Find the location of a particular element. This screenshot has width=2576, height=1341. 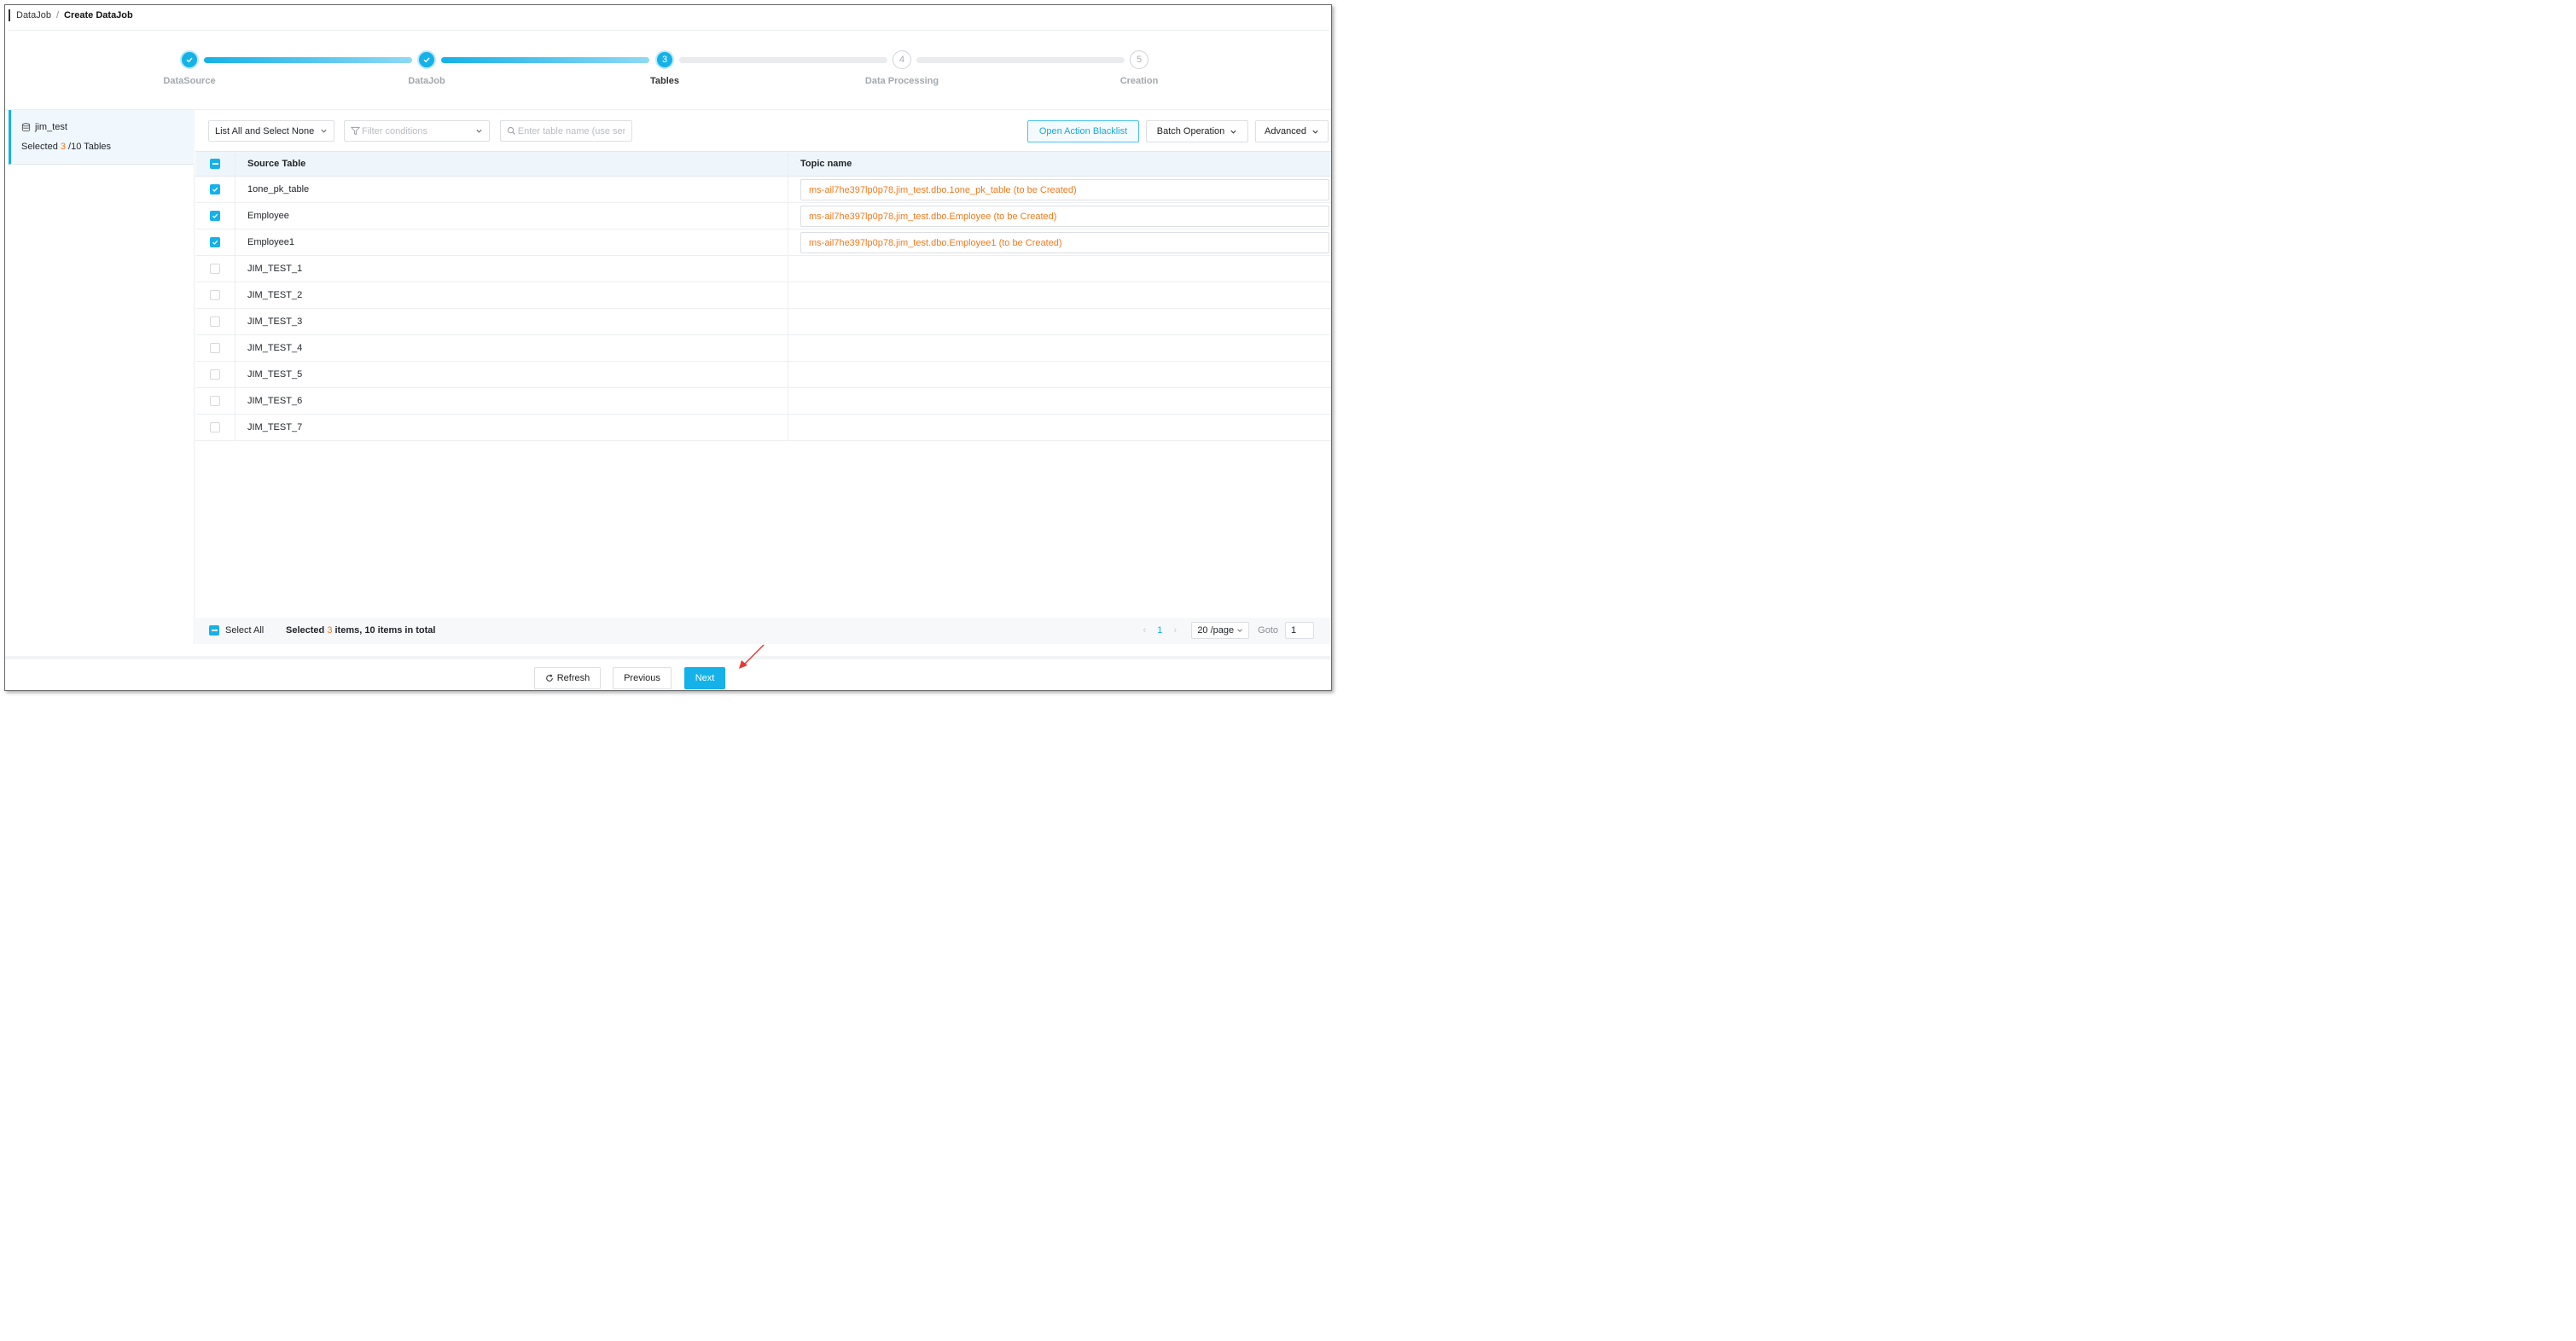

table-row: JIM_TEST_3 is located at coordinates (763, 322).